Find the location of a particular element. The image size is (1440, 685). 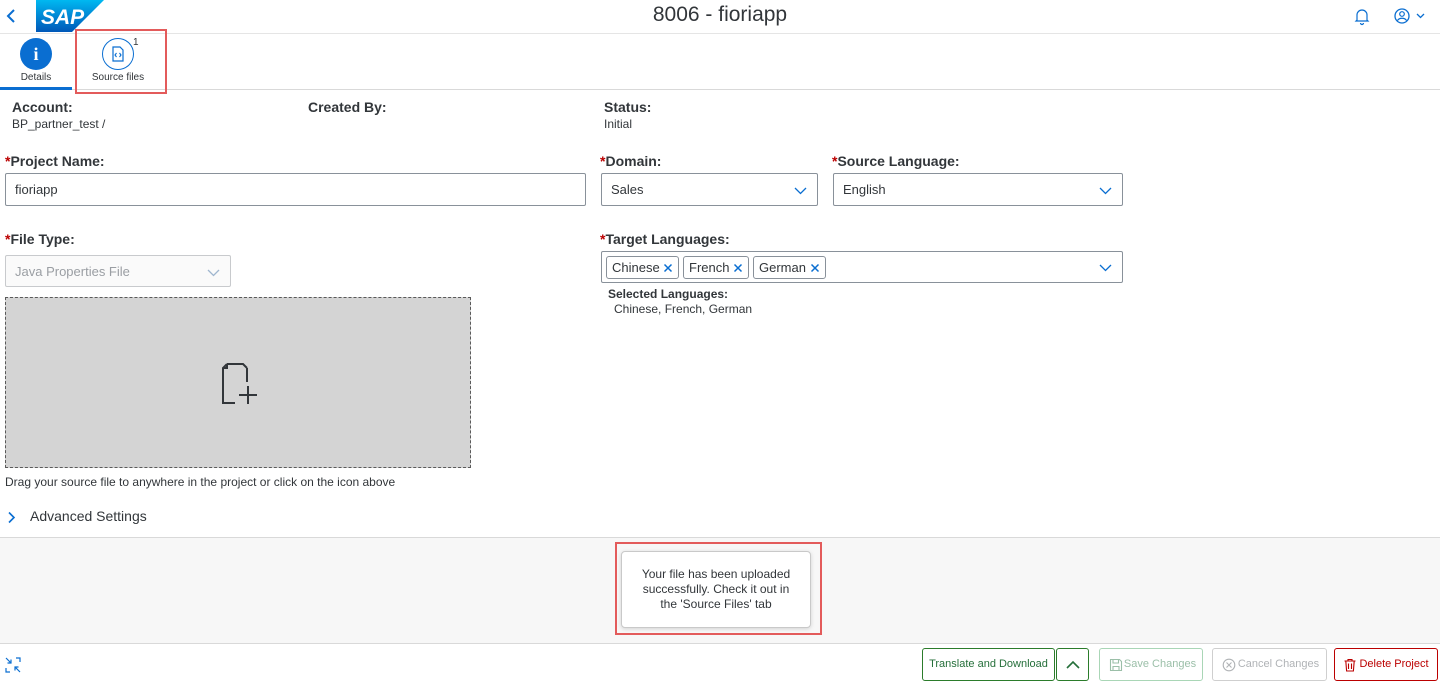

shell-bar: SAP 8006 - fioriapp is located at coordinates (720, 17).